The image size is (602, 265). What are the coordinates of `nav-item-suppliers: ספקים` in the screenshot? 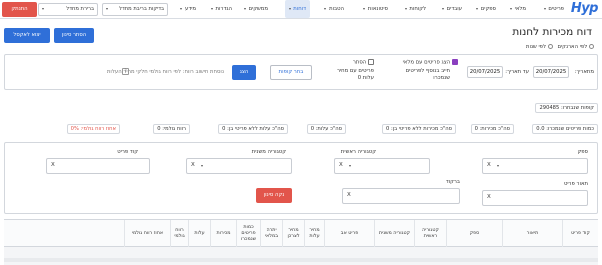 It's located at (486, 9).